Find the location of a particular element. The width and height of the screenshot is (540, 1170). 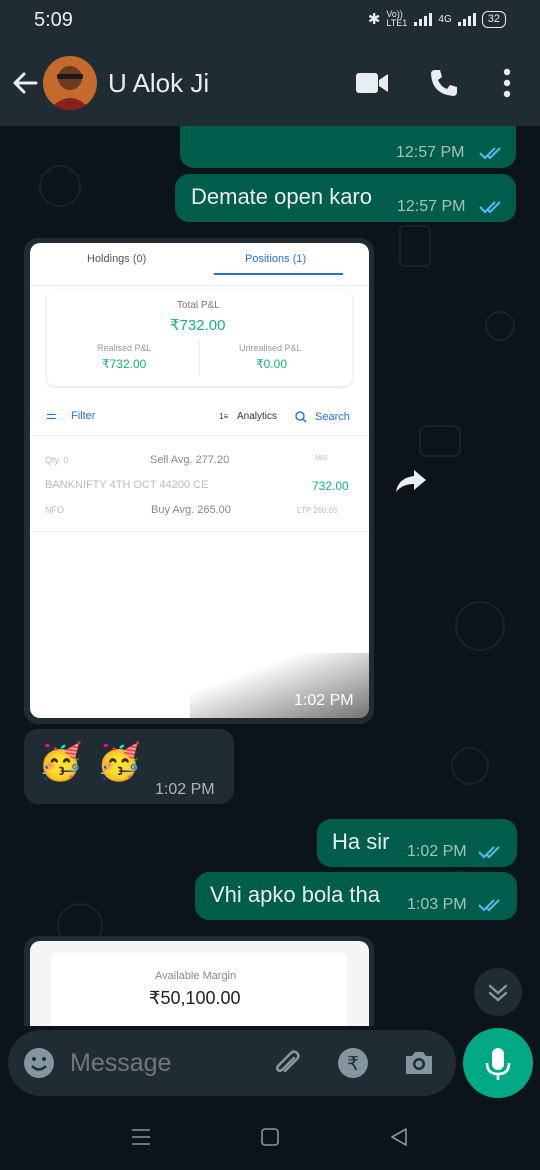

position-sell-avg: Sell Avg. 277.20 is located at coordinates (190, 460).